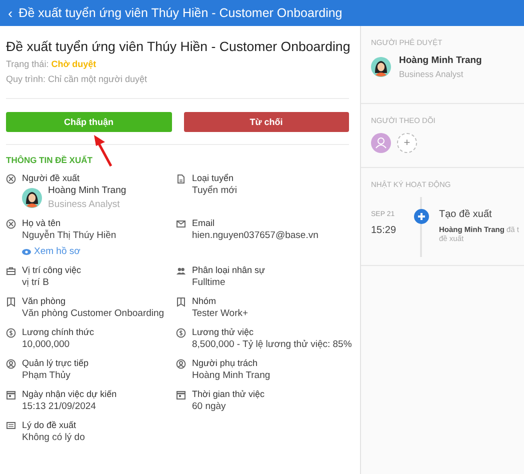  What do you see at coordinates (407, 143) in the screenshot?
I see `add-follower-button: +` at bounding box center [407, 143].